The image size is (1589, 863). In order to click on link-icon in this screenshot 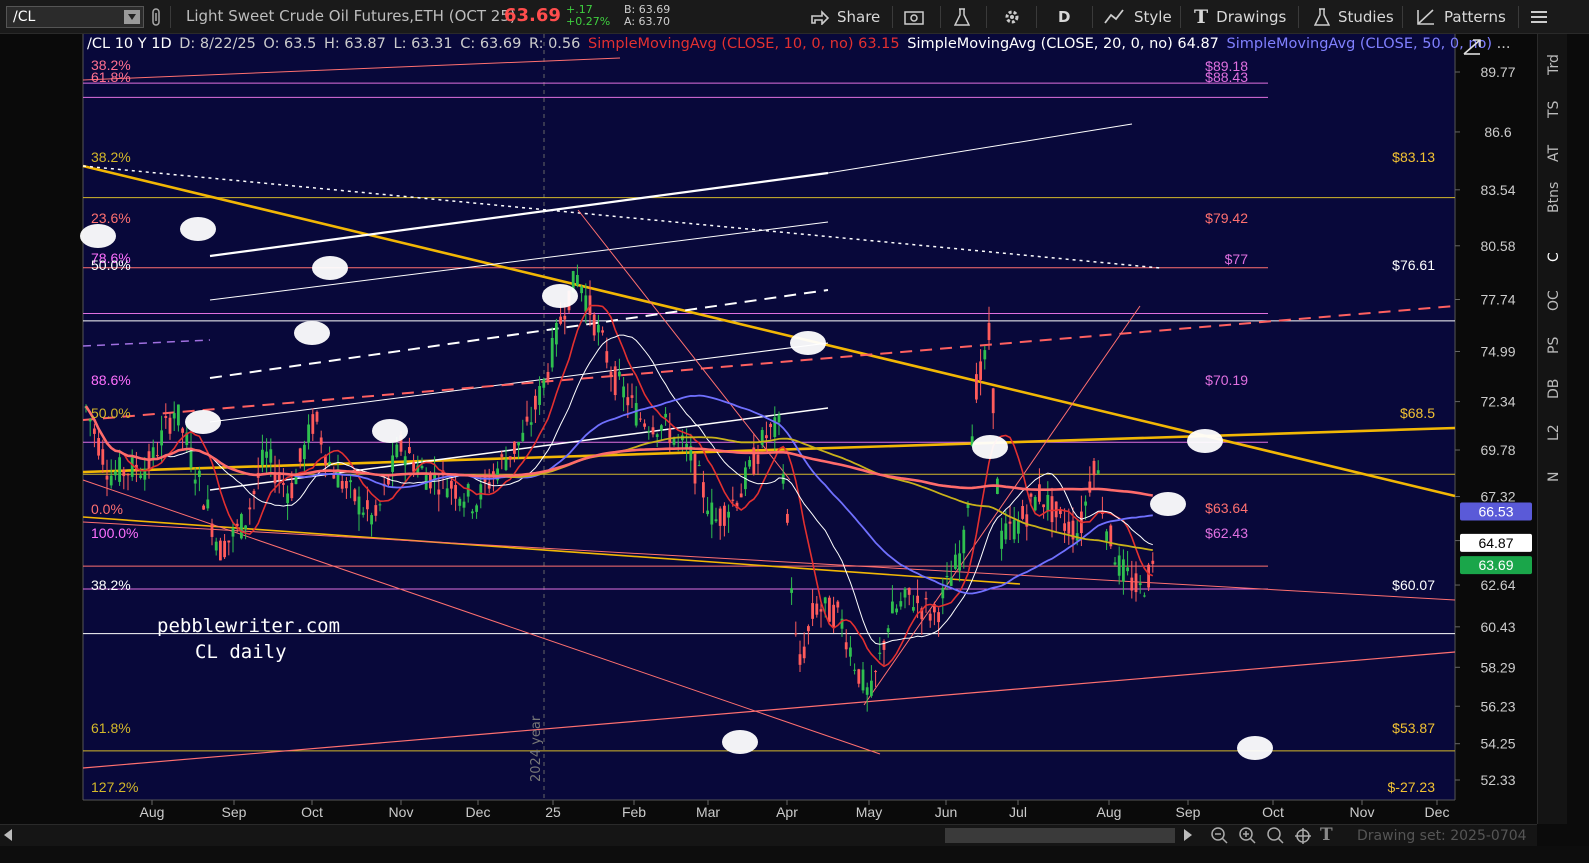, I will do `click(156, 17)`.